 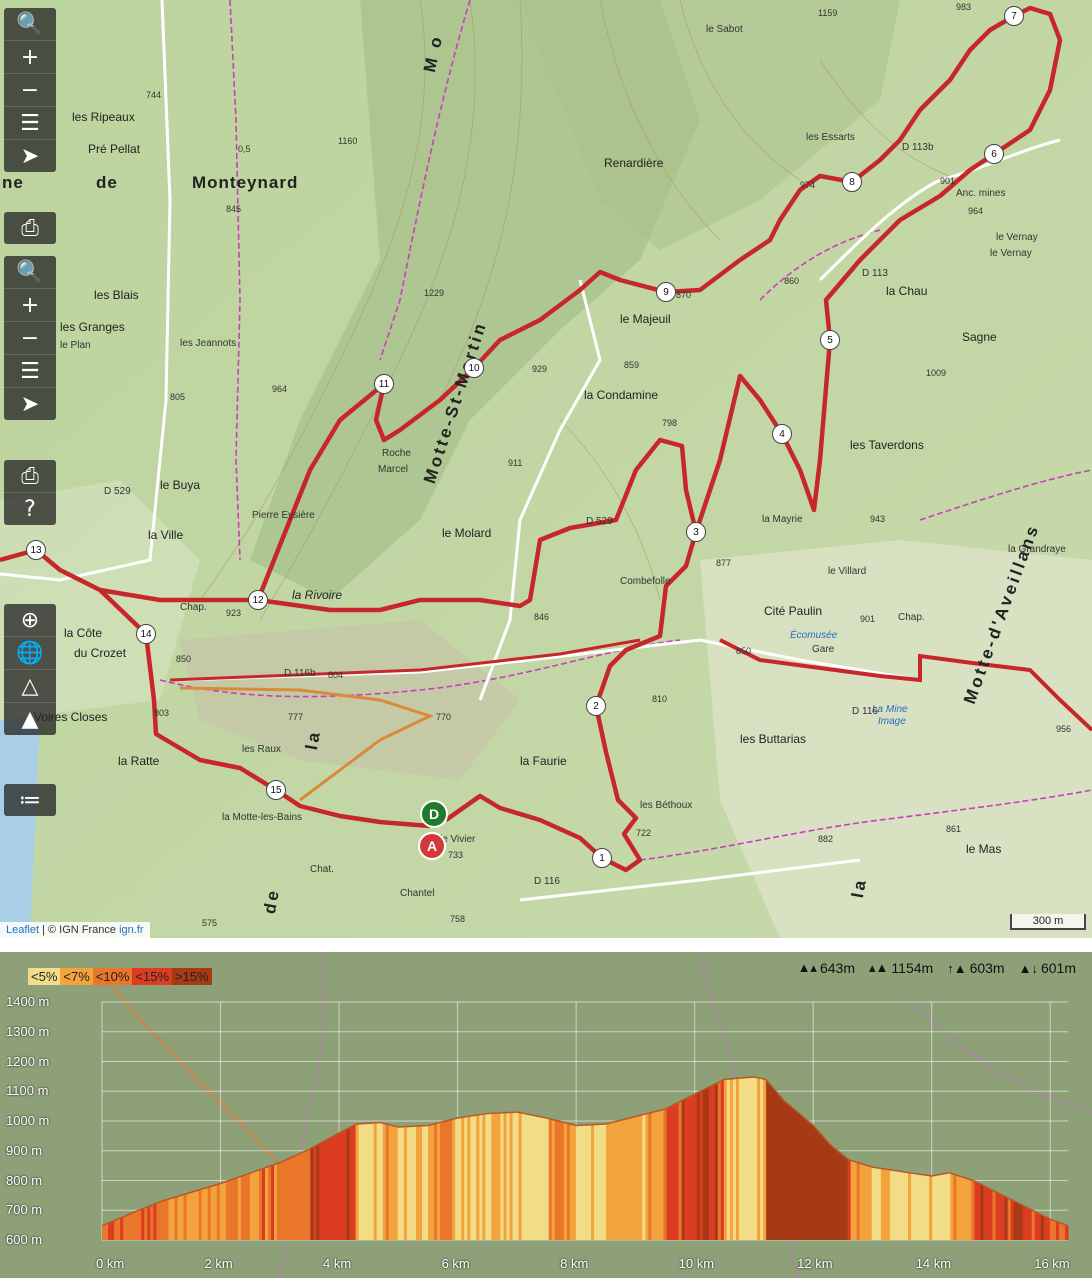 I want to click on globe-icon: 🌐, so click(x=30, y=653).